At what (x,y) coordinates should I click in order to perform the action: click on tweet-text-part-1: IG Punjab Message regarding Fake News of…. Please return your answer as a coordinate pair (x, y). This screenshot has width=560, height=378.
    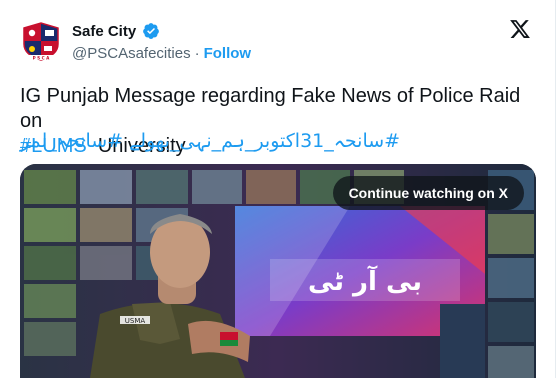
    Looking at the image, I should click on (270, 108).